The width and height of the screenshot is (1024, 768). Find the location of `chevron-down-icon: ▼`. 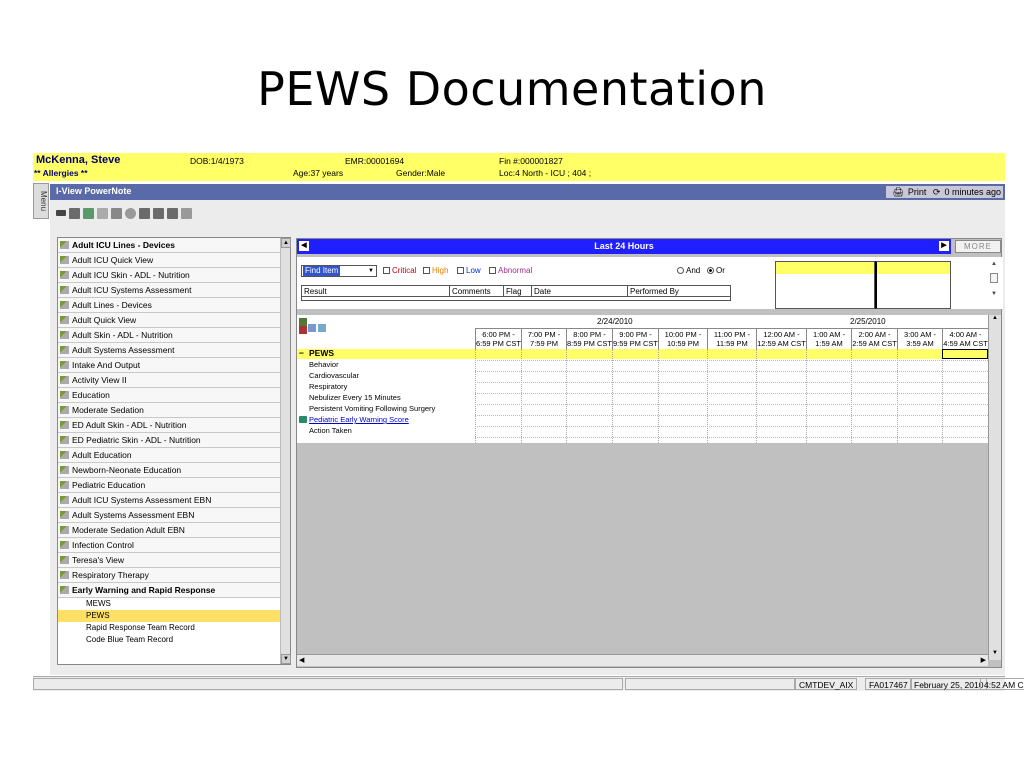

chevron-down-icon: ▼ is located at coordinates (371, 271).